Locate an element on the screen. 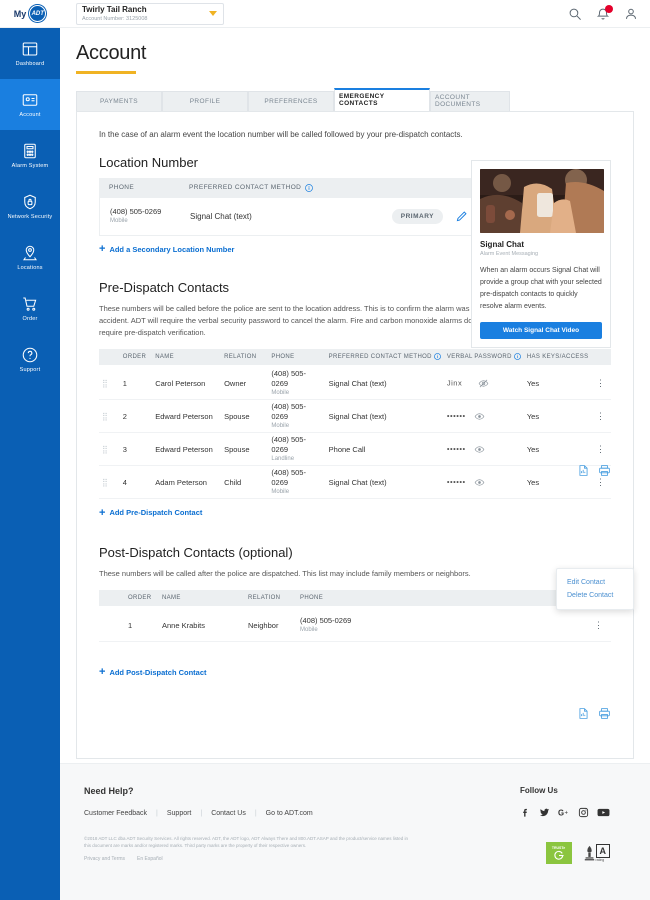  en-espanol-link: En Español is located at coordinates (150, 859).